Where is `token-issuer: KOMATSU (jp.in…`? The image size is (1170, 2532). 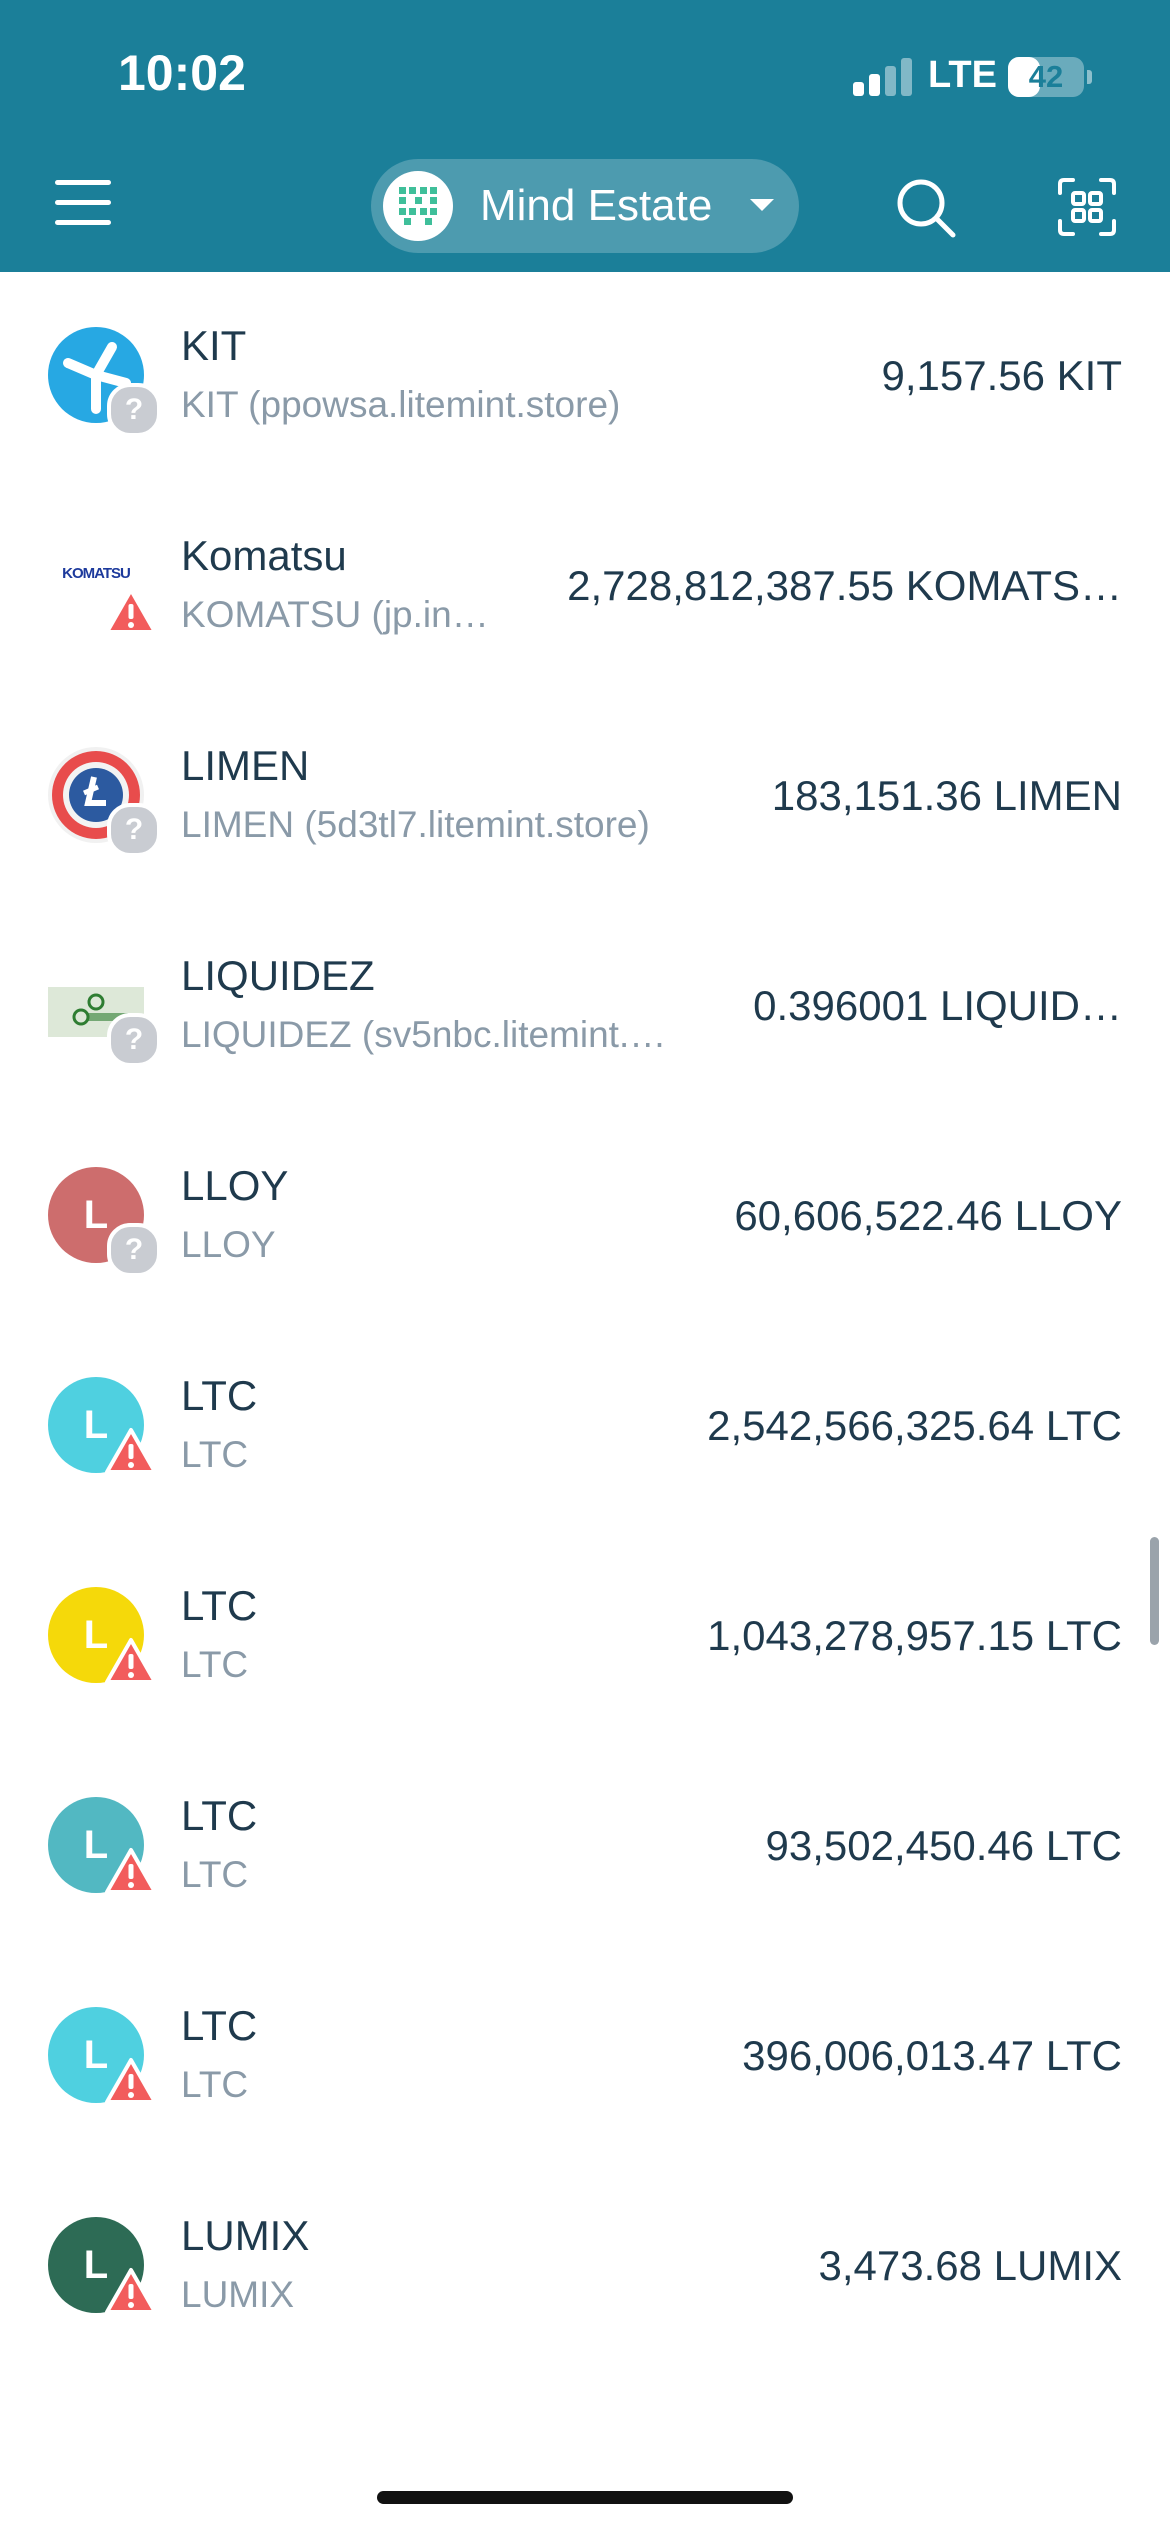 token-issuer: KOMATSU (jp.in… is located at coordinates (335, 614).